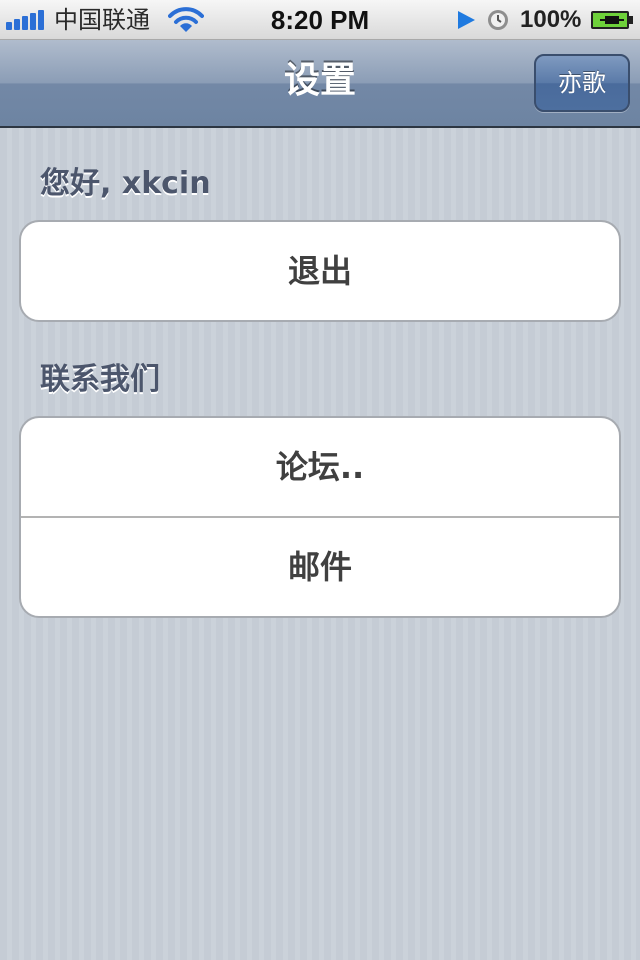 Image resolution: width=640 pixels, height=960 pixels. Describe the element at coordinates (551, 19) in the screenshot. I see `battery-percent: 100%` at that location.